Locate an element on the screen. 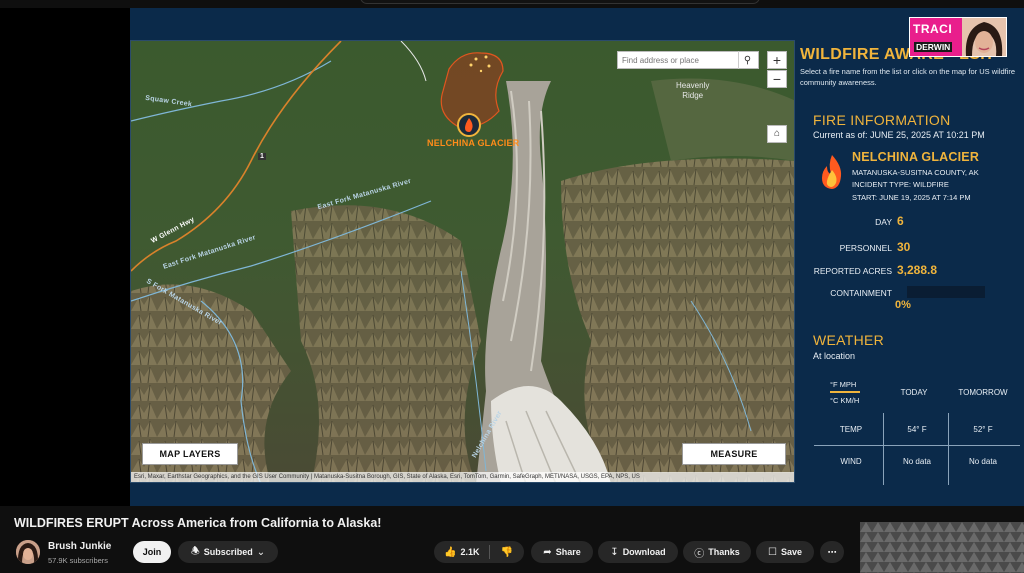  download-button: ↧ Download is located at coordinates (638, 552).